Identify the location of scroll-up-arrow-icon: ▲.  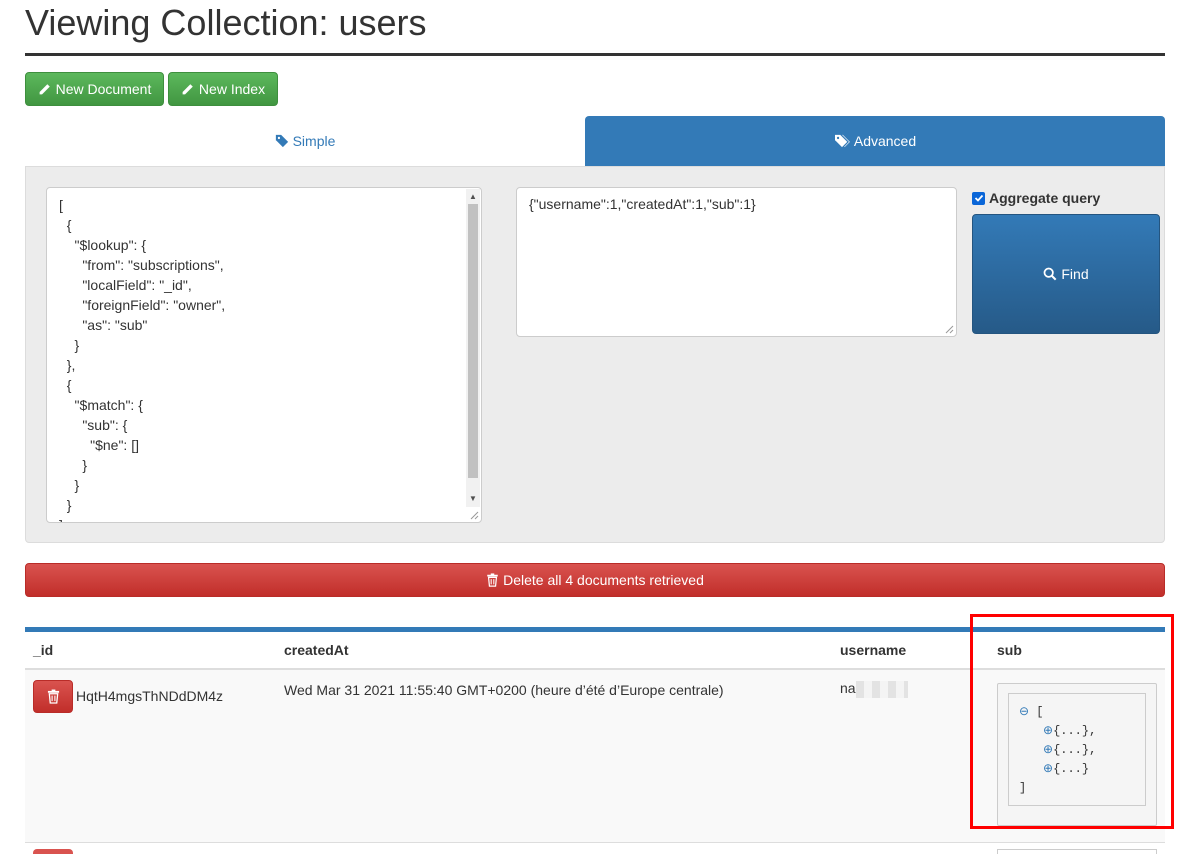
(473, 196).